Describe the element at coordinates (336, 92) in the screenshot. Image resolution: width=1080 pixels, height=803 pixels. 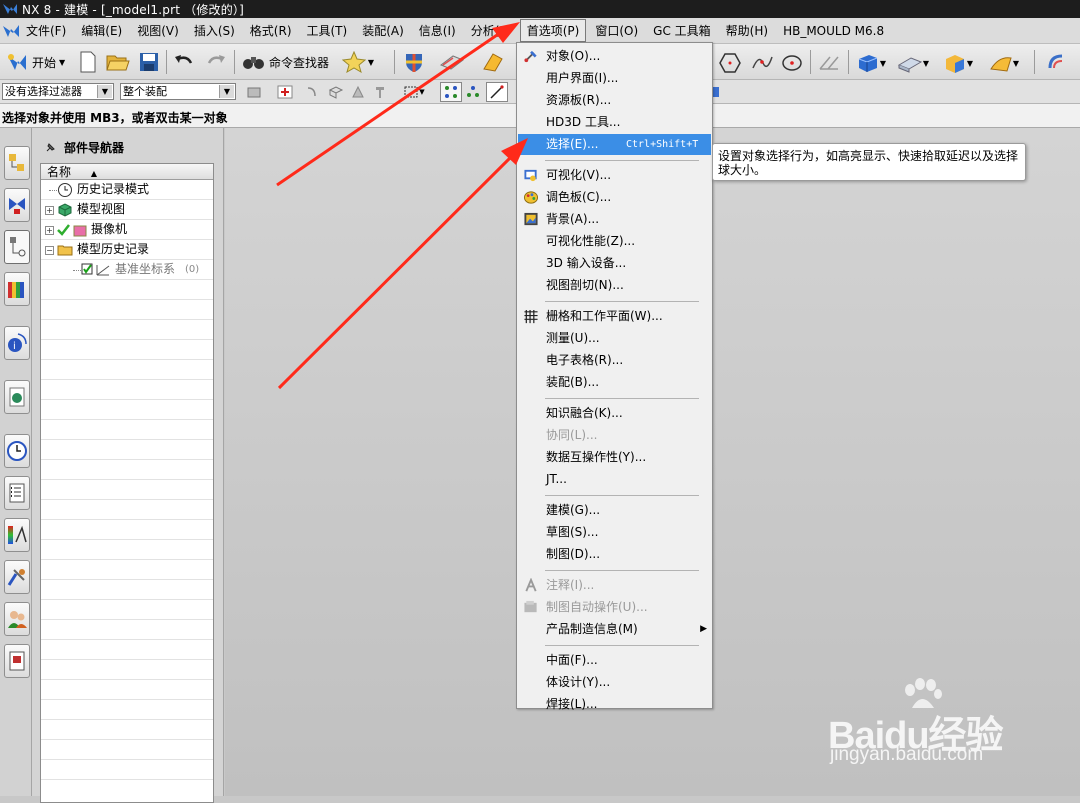
I see `selection-tool-b-button` at that location.